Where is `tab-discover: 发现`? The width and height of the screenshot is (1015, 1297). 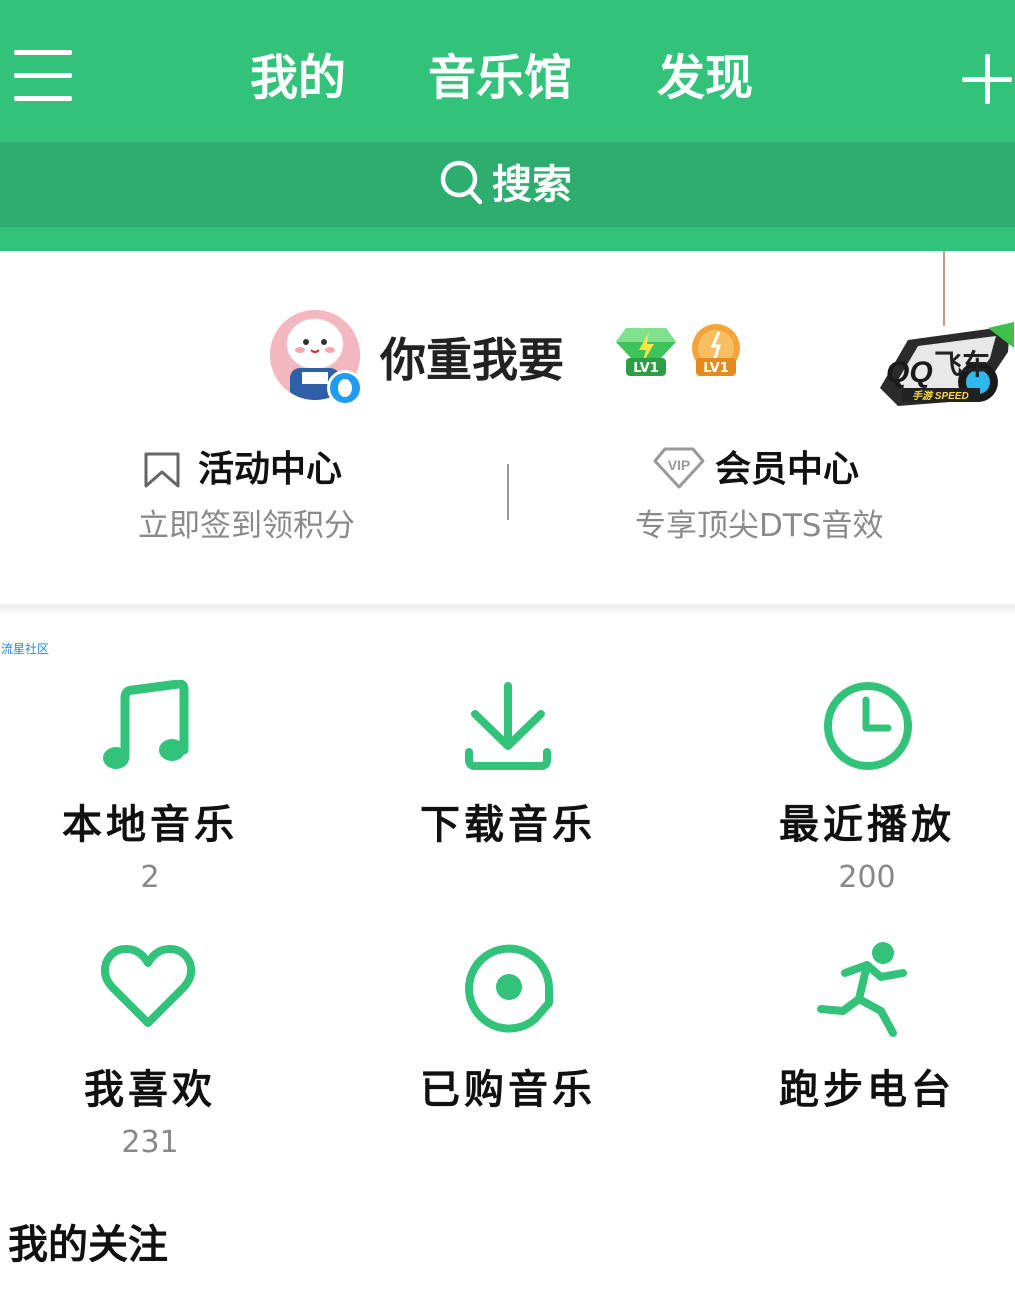 tab-discover: 发现 is located at coordinates (705, 78).